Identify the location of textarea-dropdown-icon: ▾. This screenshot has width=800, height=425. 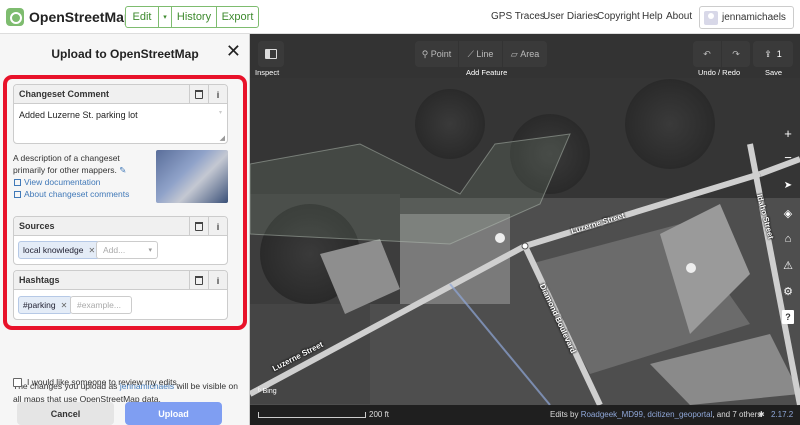
(220, 113).